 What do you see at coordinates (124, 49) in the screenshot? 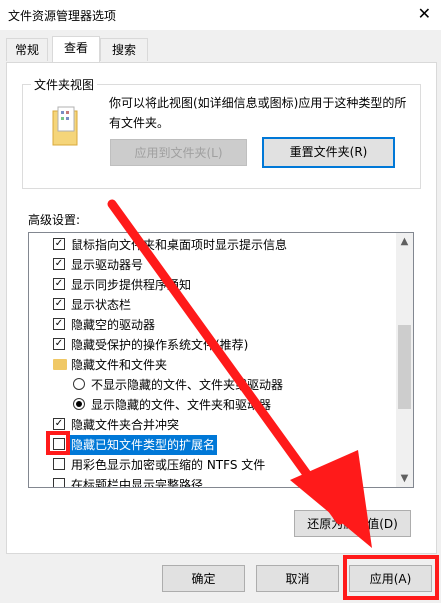
I see `tab-search: 搜索` at bounding box center [124, 49].